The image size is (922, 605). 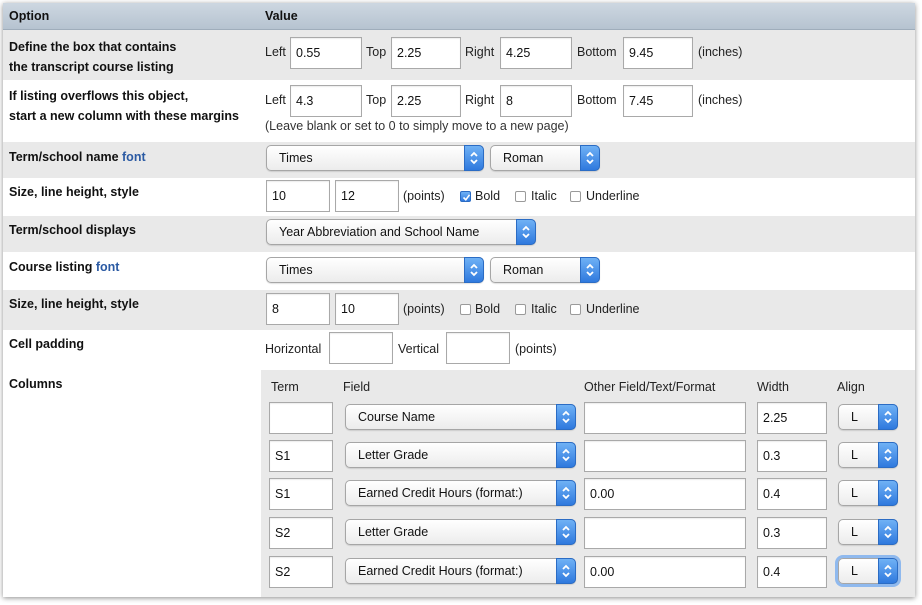 I want to click on columns-term-header: Term, so click(x=285, y=387).